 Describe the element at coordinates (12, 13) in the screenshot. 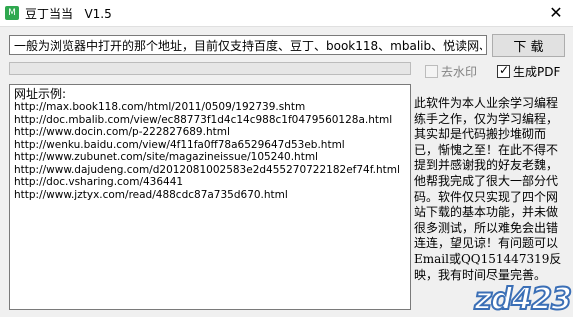

I see `app-icon: M` at that location.